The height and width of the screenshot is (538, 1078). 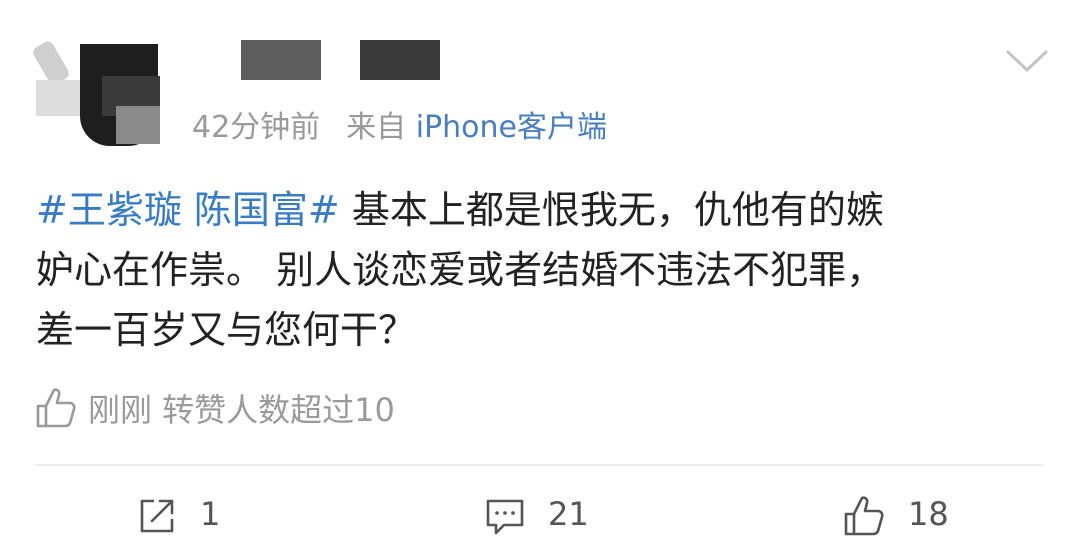 I want to click on repost-count: 1, so click(x=210, y=514).